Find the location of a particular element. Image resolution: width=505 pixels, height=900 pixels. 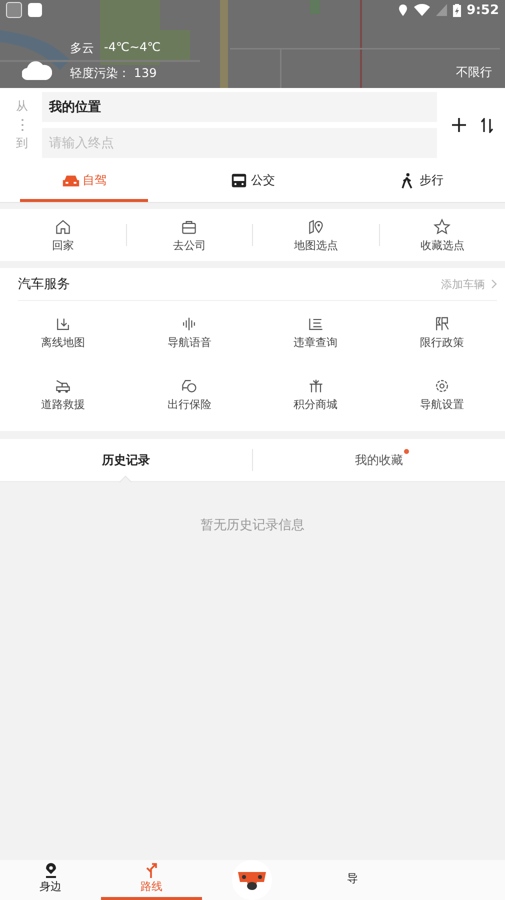

service-button: 积分商城 is located at coordinates (315, 394).